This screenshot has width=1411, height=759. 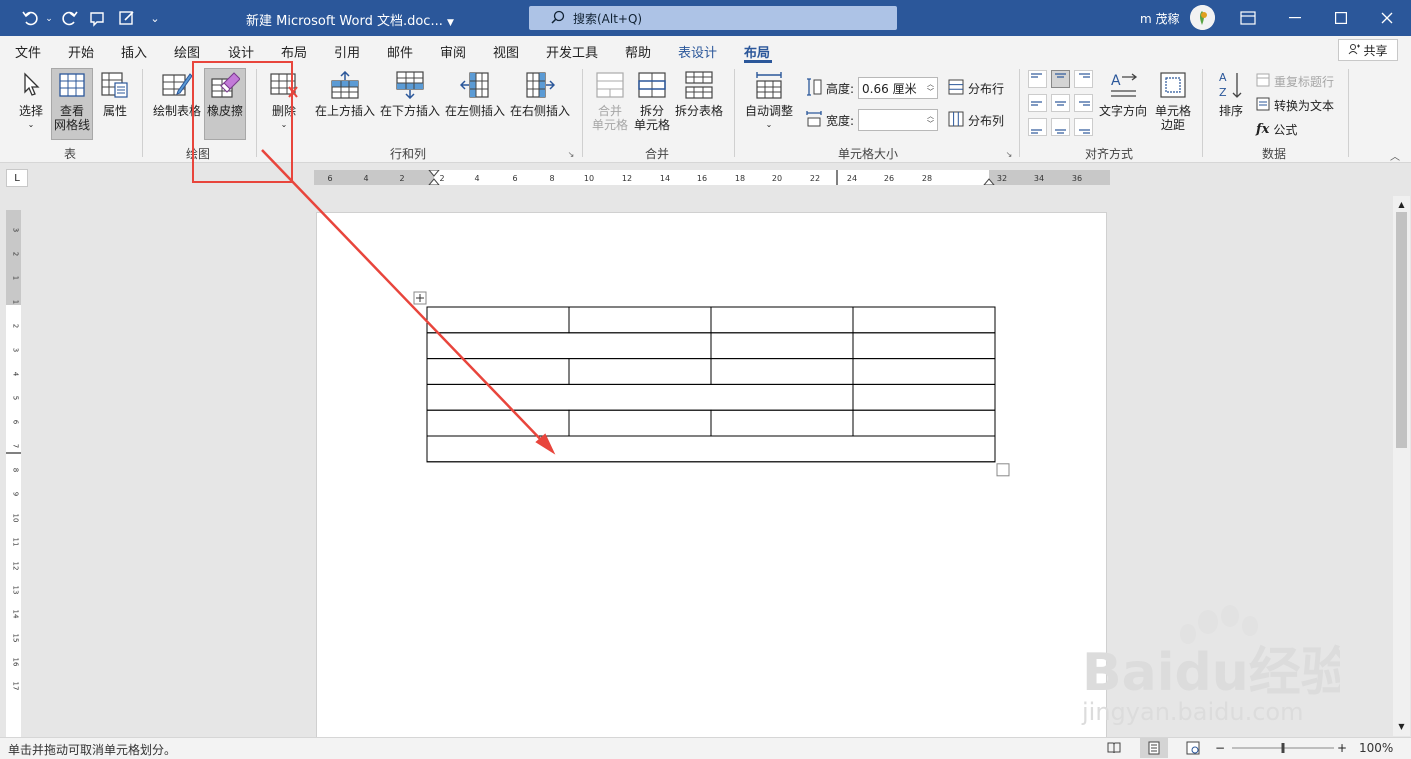 I want to click on tab-draw: 绘图, so click(x=187, y=51).